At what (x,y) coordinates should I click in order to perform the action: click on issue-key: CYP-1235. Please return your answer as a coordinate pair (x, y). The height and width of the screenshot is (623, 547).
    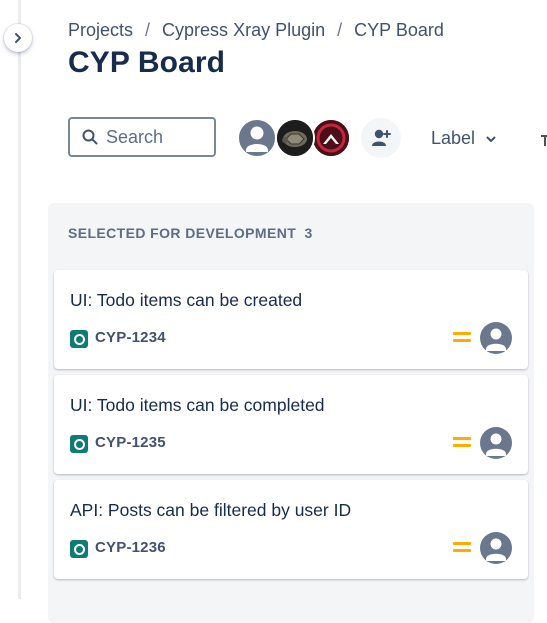
    Looking at the image, I should click on (130, 442).